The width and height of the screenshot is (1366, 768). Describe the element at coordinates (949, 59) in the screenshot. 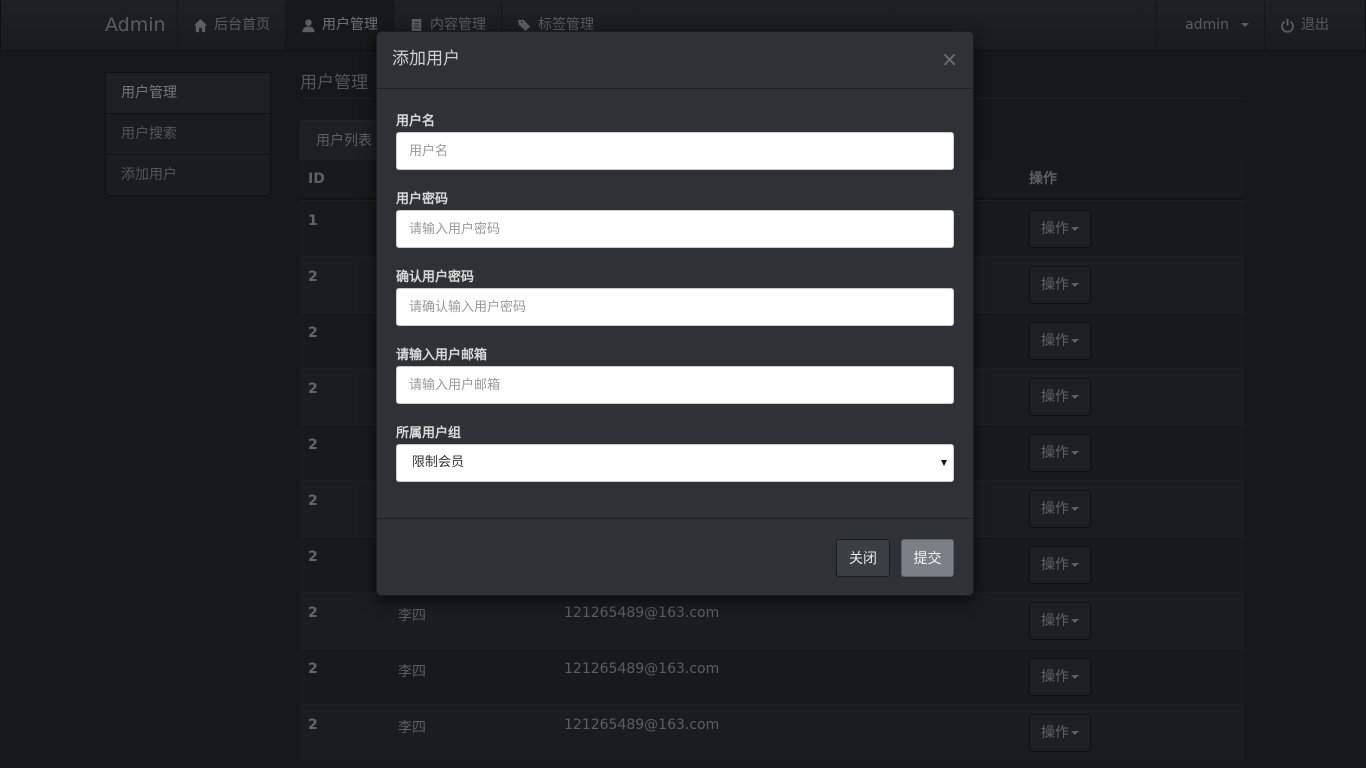

I see `close-icon: ×` at that location.